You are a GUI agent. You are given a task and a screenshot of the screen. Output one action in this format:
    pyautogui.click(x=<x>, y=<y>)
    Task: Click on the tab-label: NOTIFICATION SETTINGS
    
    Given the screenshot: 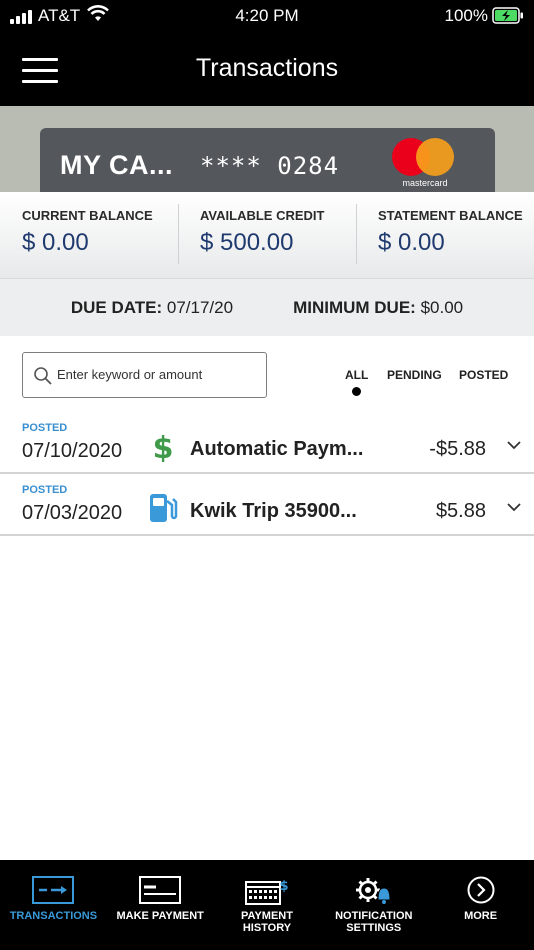 What is the action you would take?
    pyautogui.click(x=373, y=922)
    